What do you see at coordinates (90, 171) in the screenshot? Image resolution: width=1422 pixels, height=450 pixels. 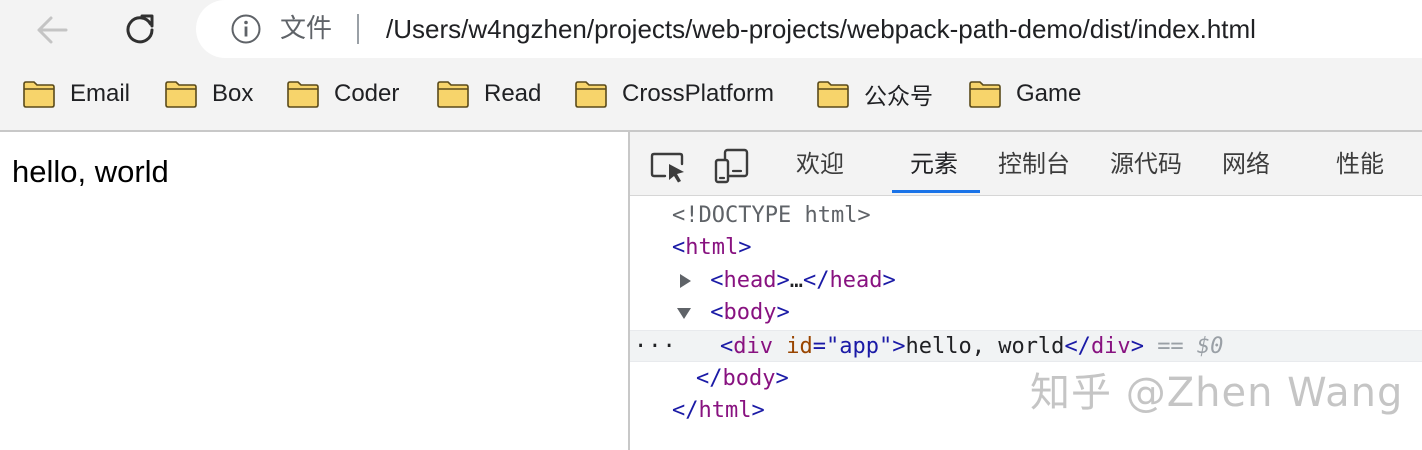 I see `page-text: hello, world` at bounding box center [90, 171].